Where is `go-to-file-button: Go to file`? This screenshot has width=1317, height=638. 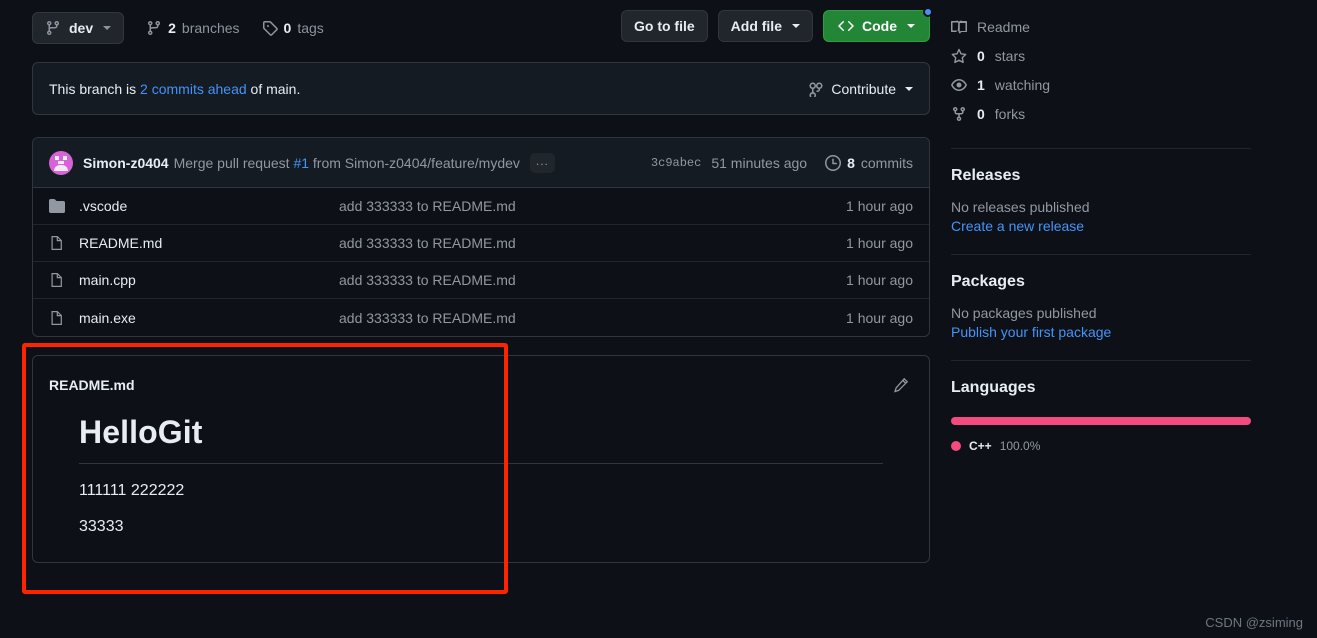
go-to-file-button: Go to file is located at coordinates (664, 26).